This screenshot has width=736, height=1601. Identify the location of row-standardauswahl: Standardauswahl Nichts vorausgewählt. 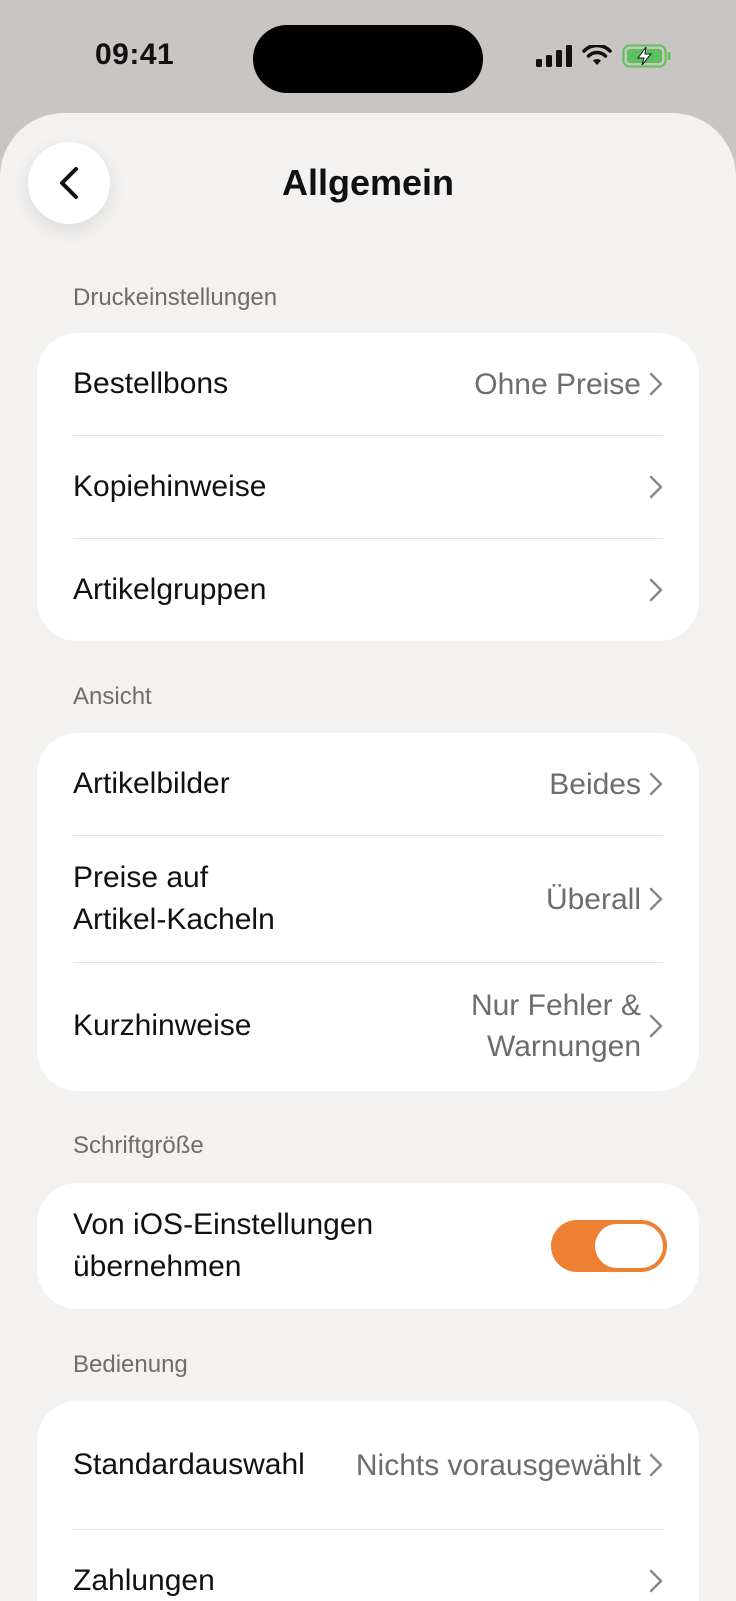
(368, 1465).